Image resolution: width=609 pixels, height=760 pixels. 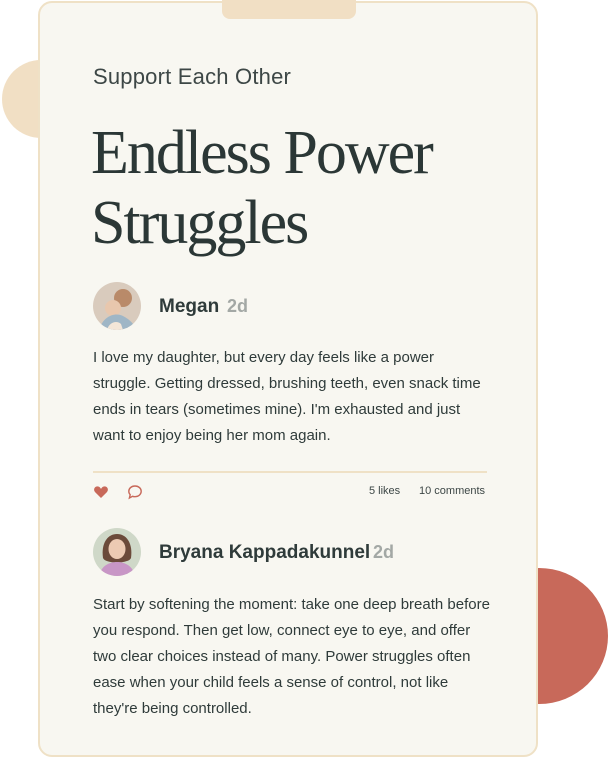 I want to click on post-author: Megan, so click(x=189, y=307).